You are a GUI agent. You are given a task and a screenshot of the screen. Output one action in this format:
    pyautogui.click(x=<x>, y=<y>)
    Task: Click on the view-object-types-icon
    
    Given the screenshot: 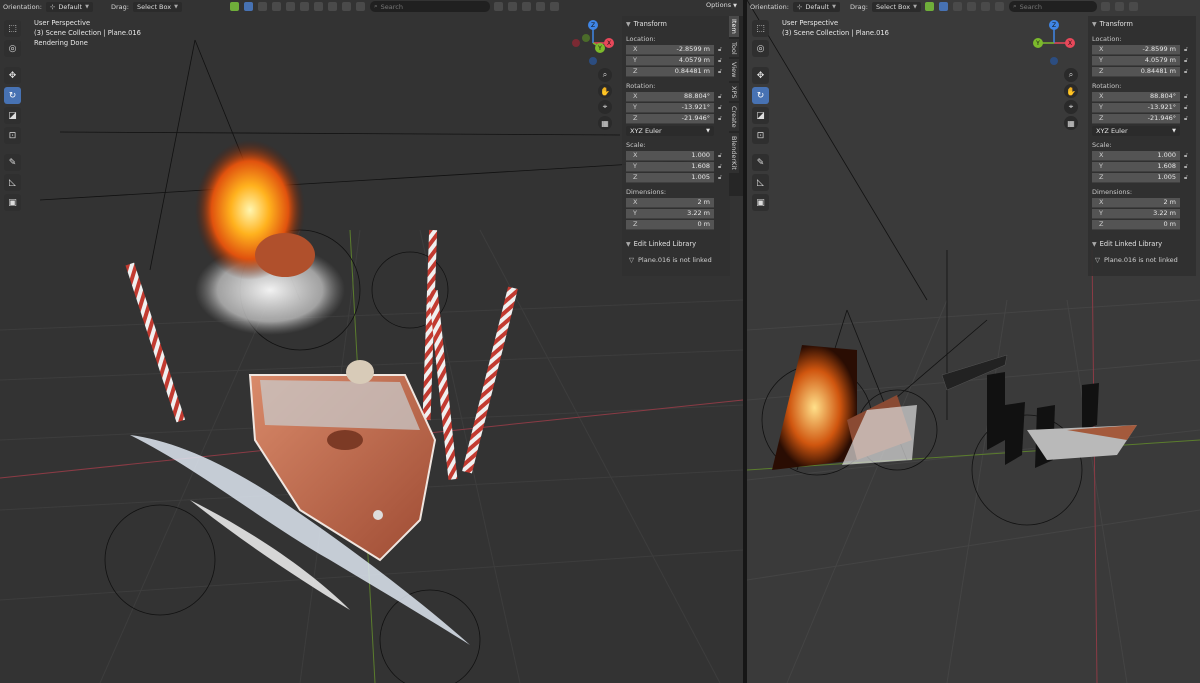 What is the action you would take?
    pyautogui.click(x=318, y=6)
    